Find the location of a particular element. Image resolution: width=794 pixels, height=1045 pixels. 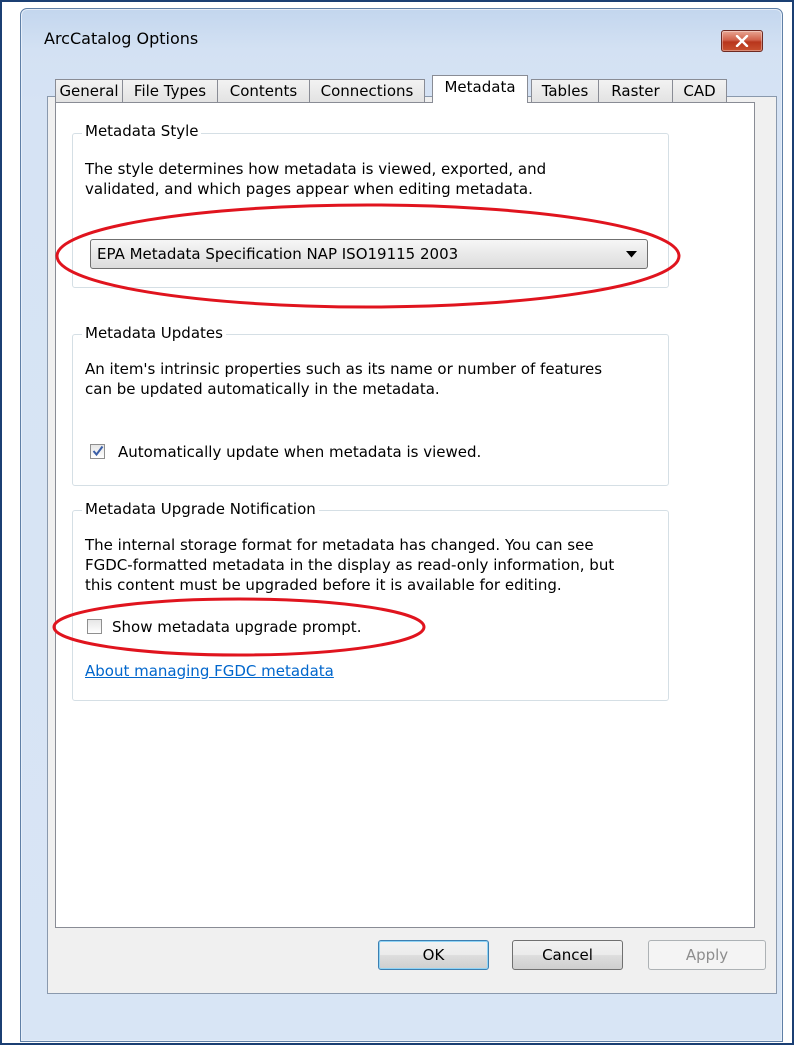

tab-raster: Raster is located at coordinates (635, 90).